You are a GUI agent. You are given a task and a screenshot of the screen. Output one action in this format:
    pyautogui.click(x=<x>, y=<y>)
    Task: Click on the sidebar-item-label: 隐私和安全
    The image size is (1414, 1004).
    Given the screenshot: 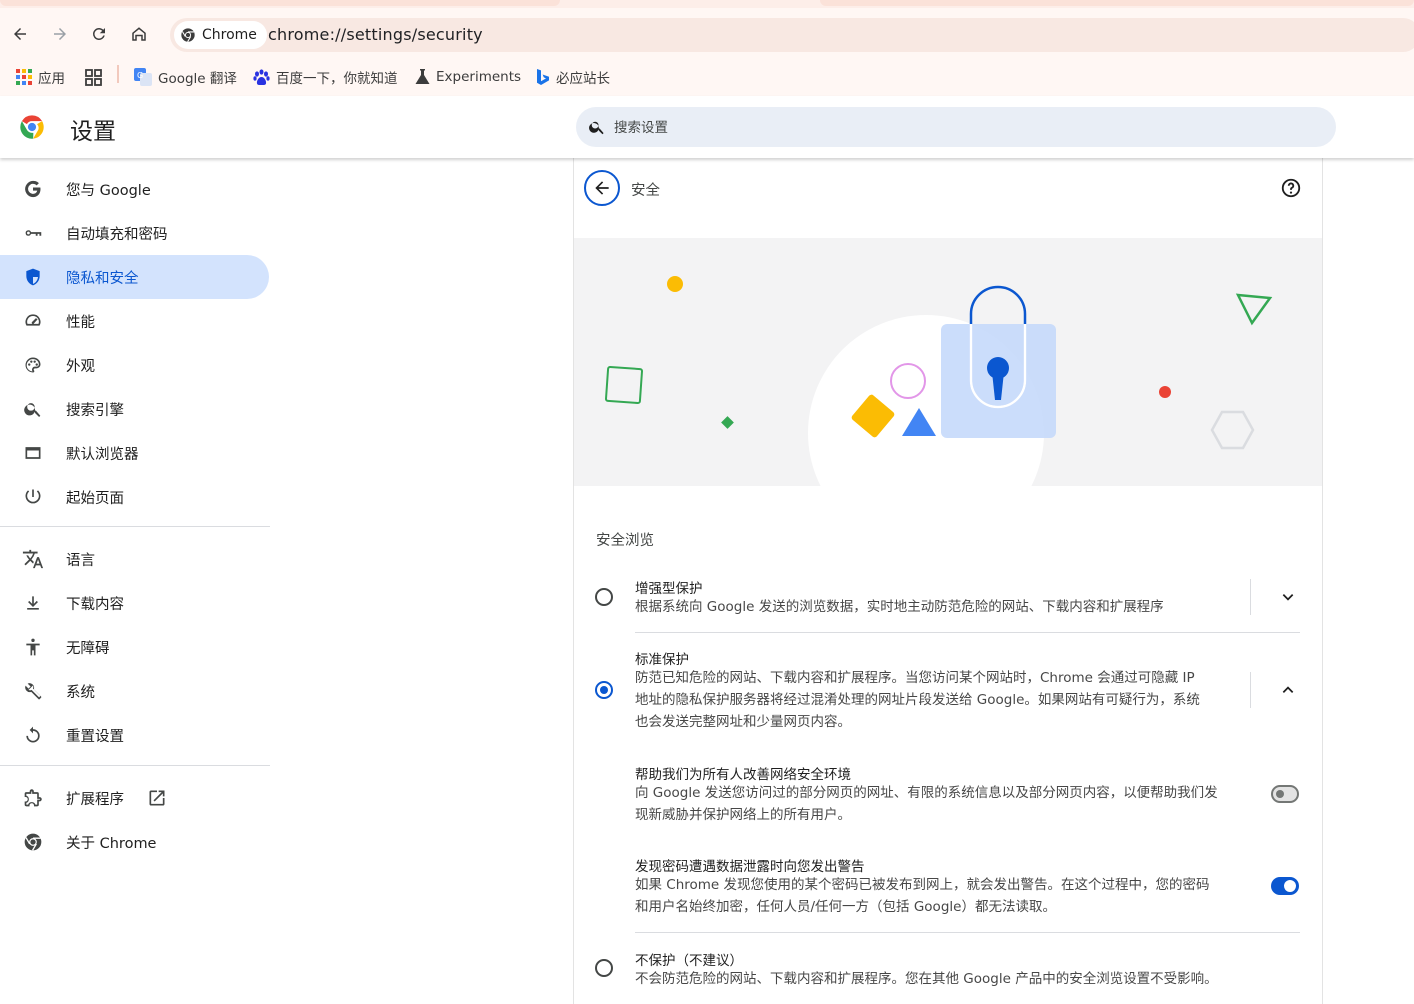 What is the action you would take?
    pyautogui.click(x=102, y=279)
    